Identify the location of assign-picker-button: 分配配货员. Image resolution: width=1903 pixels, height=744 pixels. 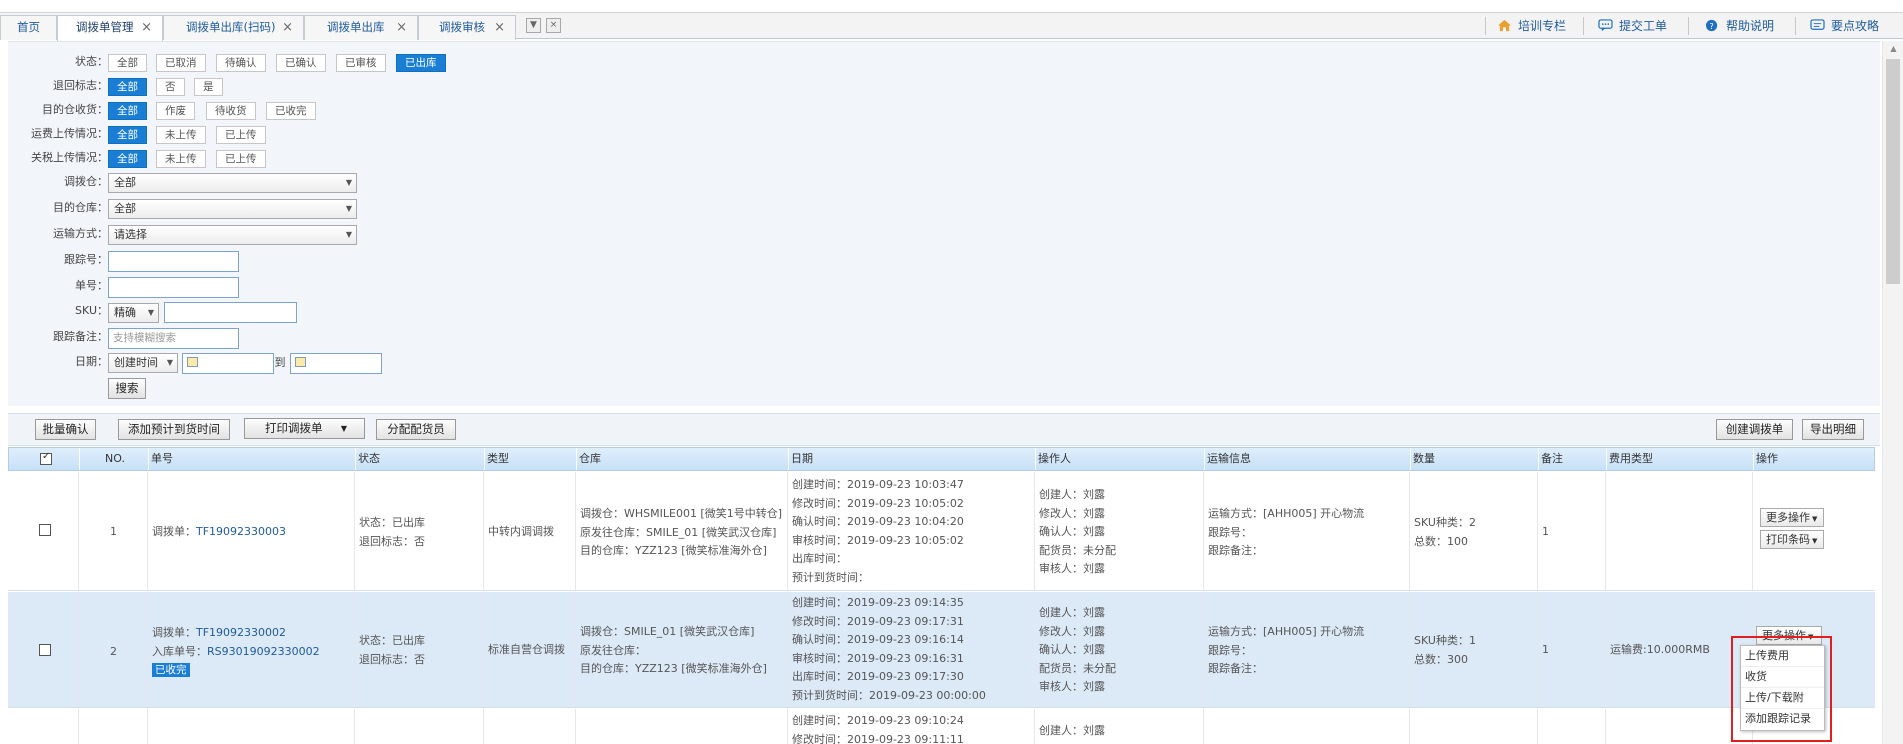
(416, 429).